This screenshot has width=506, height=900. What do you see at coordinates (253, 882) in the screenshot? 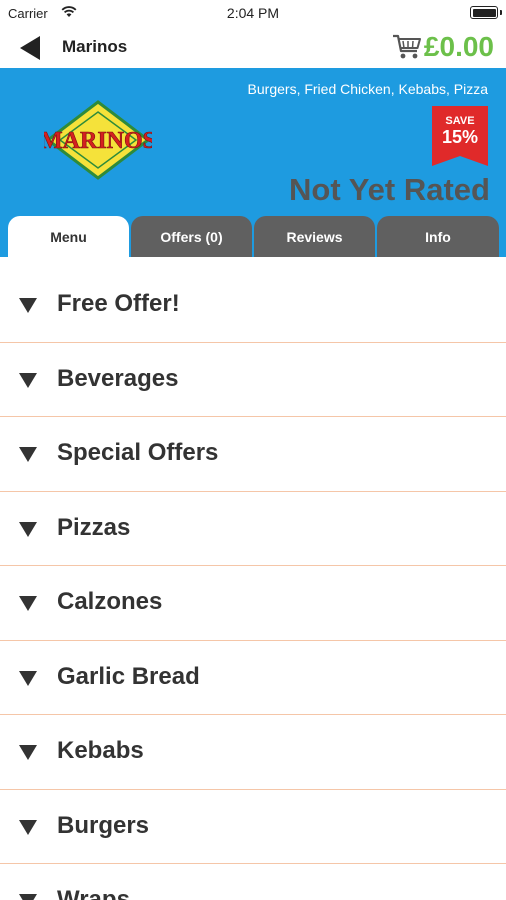
I see `menu-category-wraps: Wraps` at bounding box center [253, 882].